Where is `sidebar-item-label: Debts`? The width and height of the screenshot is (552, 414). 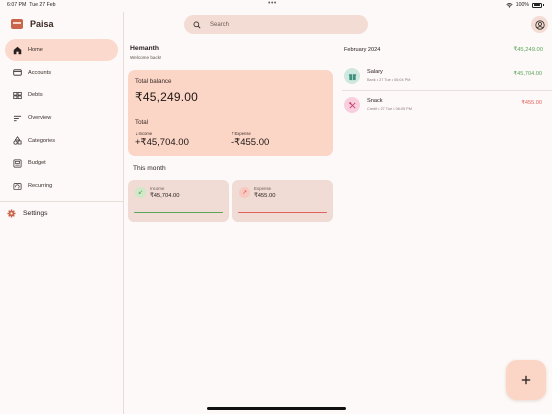
sidebar-item-label: Debts is located at coordinates (35, 95).